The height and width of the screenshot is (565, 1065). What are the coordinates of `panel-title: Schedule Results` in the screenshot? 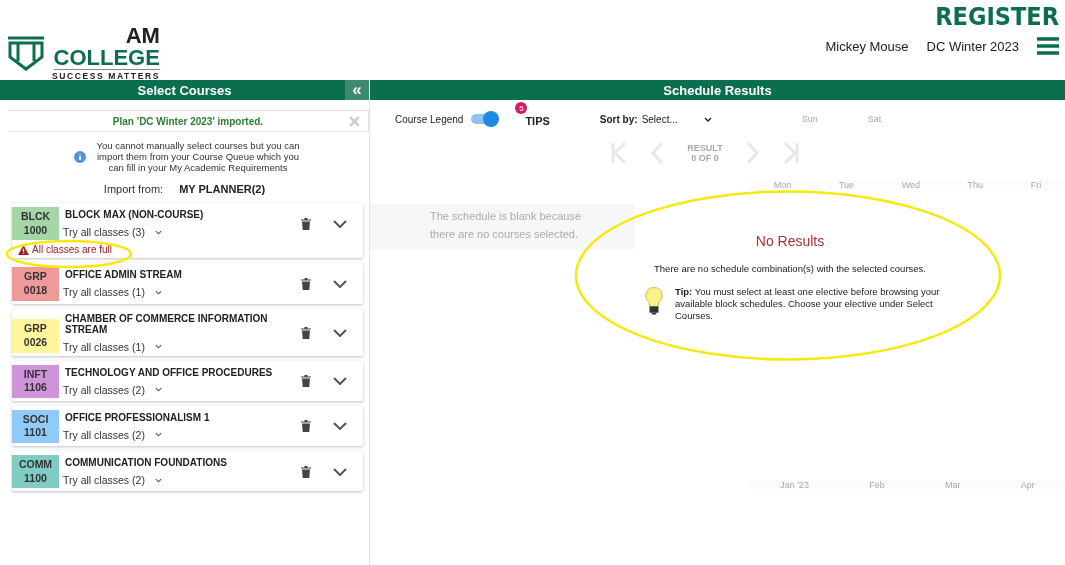 It's located at (717, 90).